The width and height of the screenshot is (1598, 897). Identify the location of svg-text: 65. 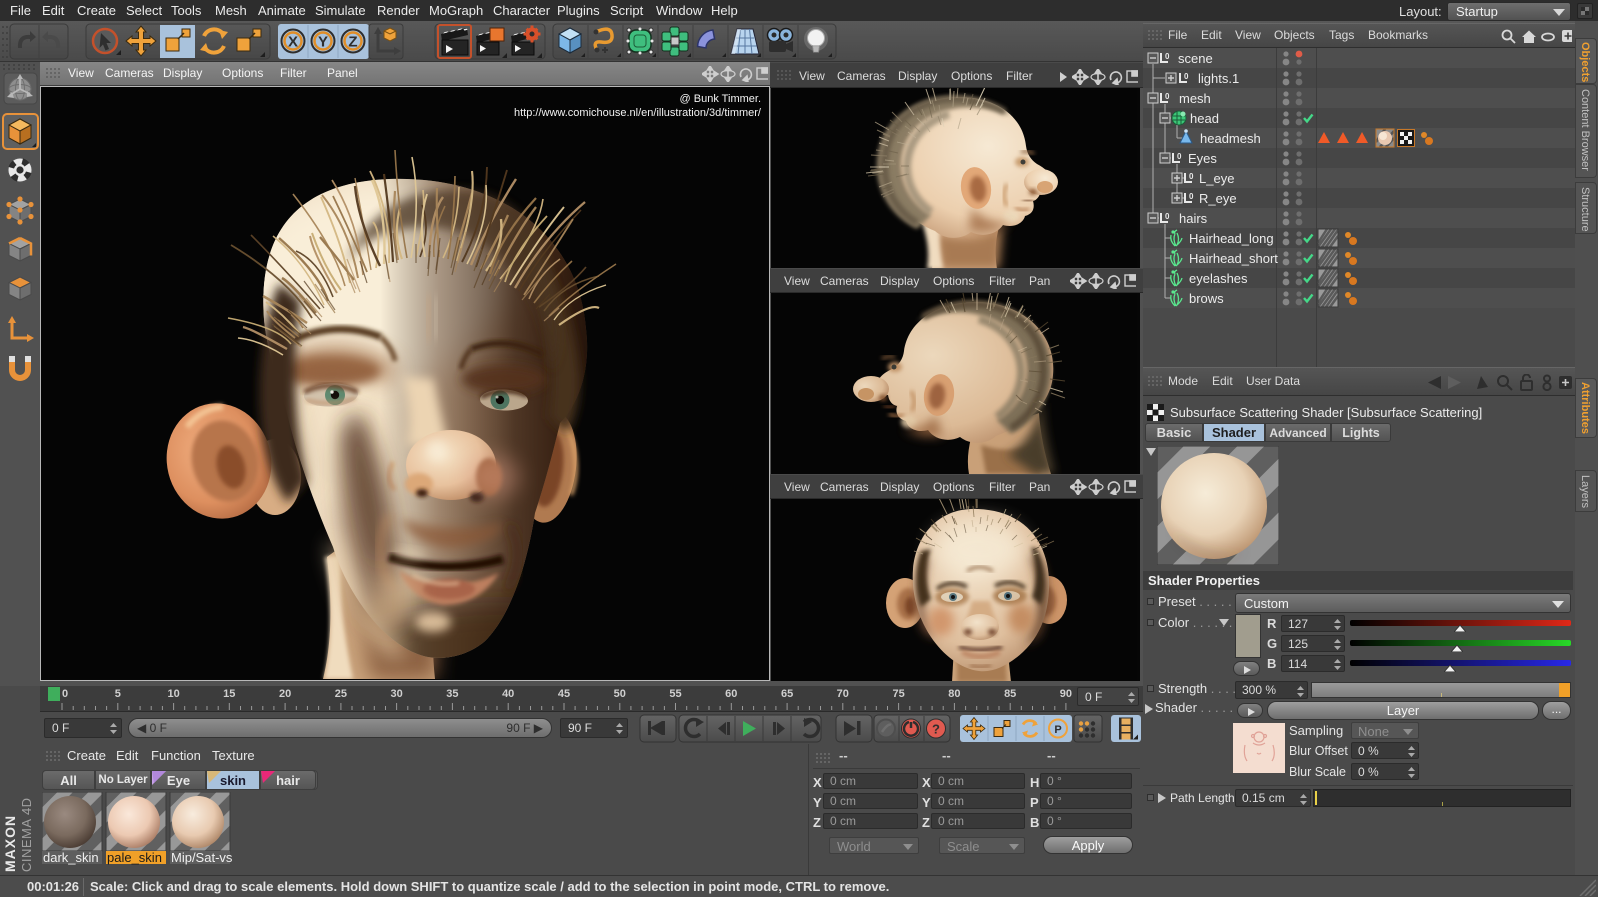
(787, 694).